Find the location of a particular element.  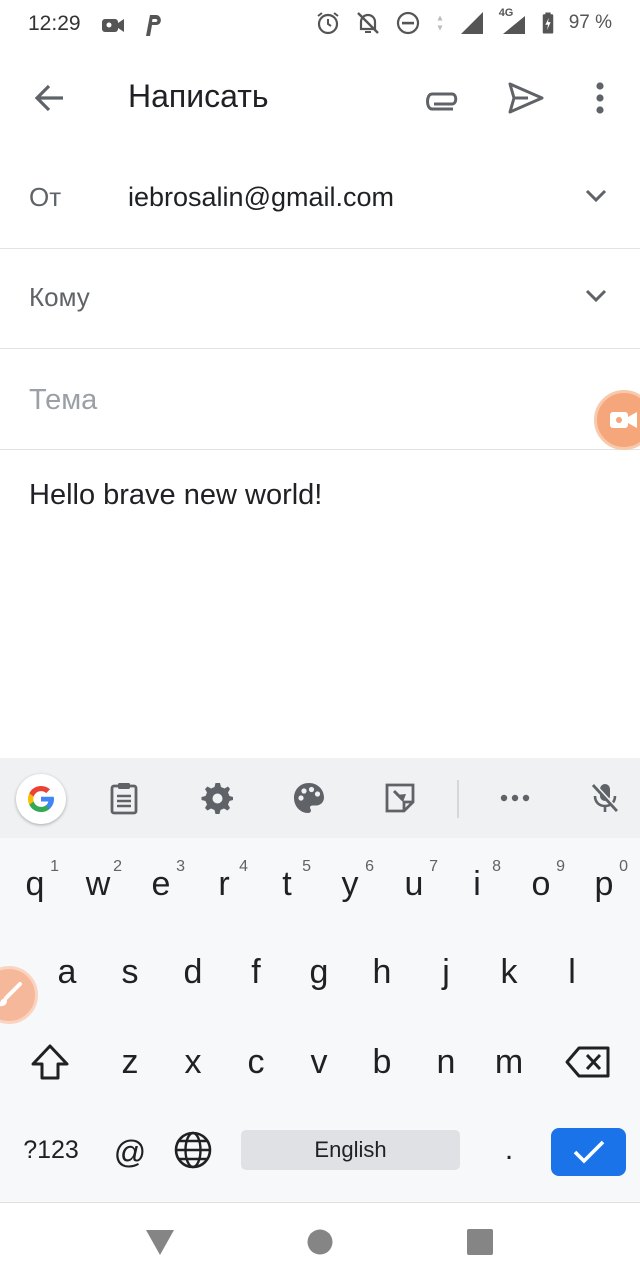

enter-key is located at coordinates (588, 1152).